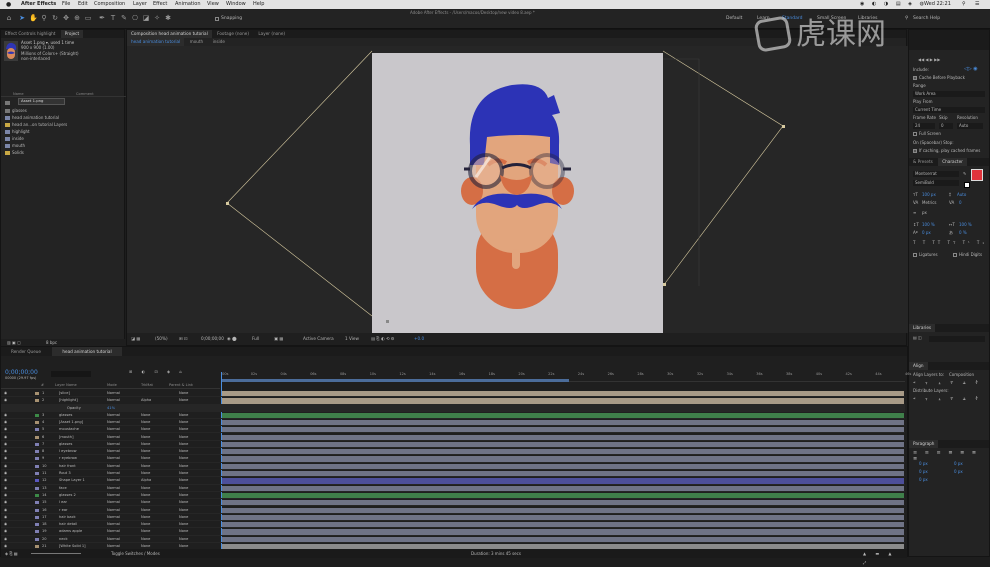  I want to click on menu-list-icon: ☰, so click(977, 4).